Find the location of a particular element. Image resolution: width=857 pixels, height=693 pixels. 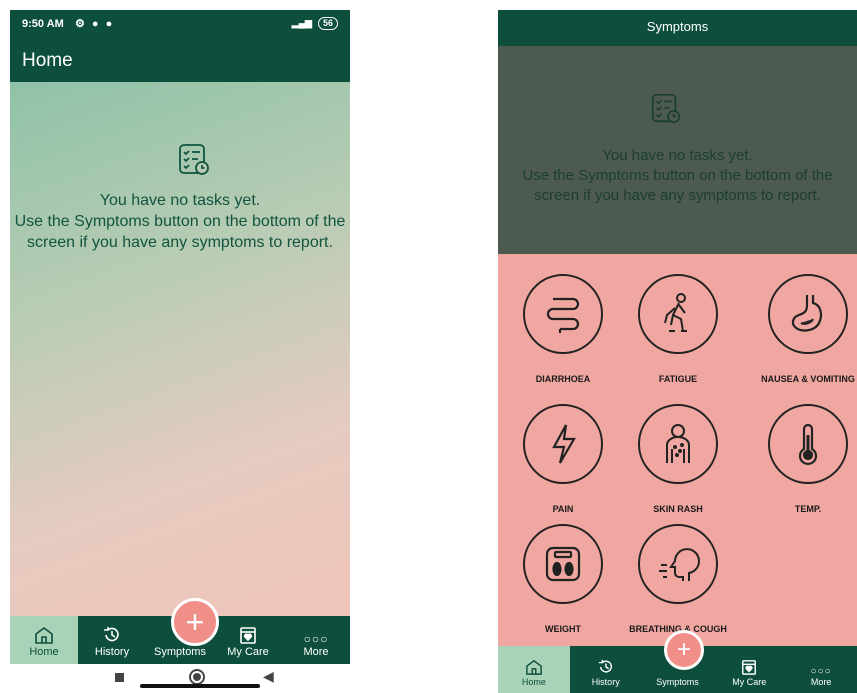

symptom-skin-rash: SKIN RASH is located at coordinates (678, 459).